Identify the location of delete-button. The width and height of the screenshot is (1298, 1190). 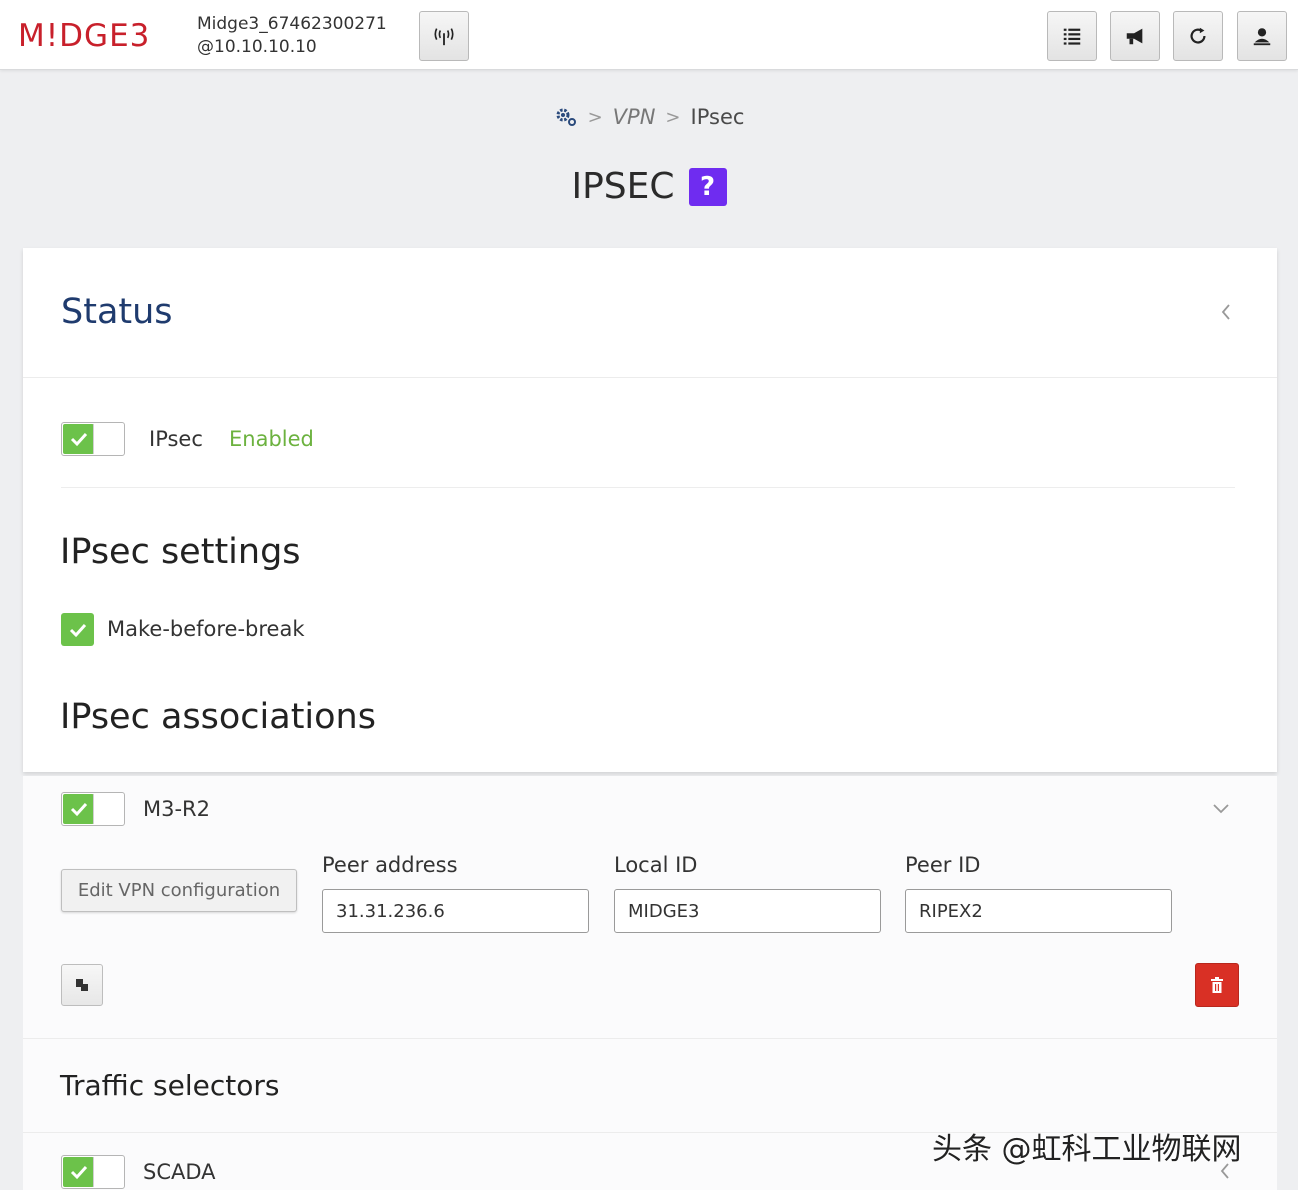
(1217, 985).